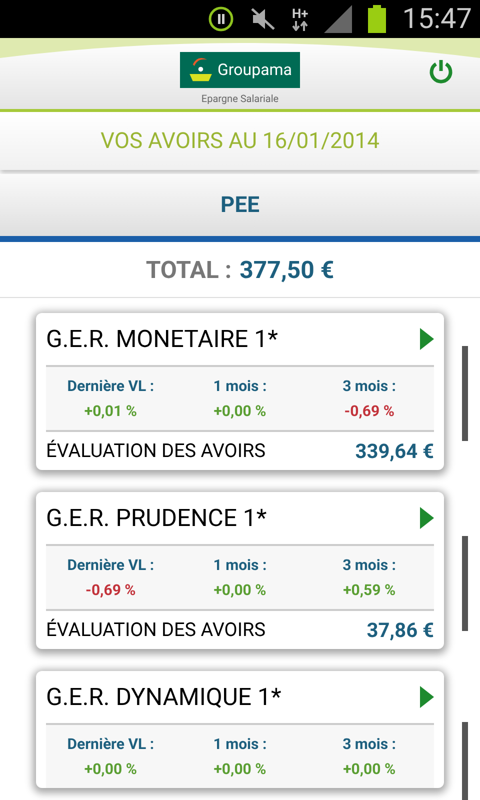 The image size is (480, 800). What do you see at coordinates (189, 270) in the screenshot?
I see `total-label: TOTAL :` at bounding box center [189, 270].